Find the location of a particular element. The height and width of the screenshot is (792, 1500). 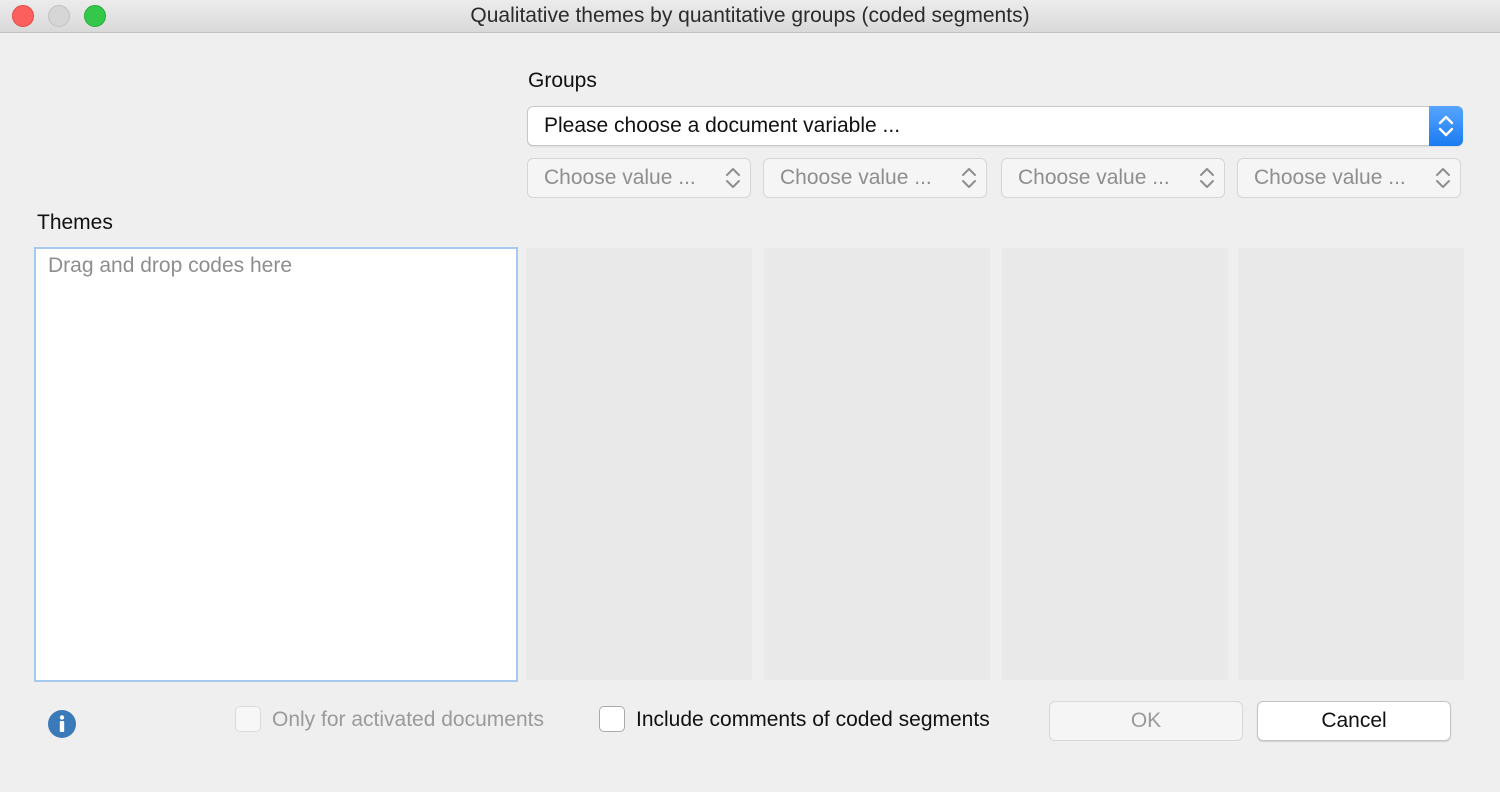

cancel-button: Cancel is located at coordinates (1354, 721).